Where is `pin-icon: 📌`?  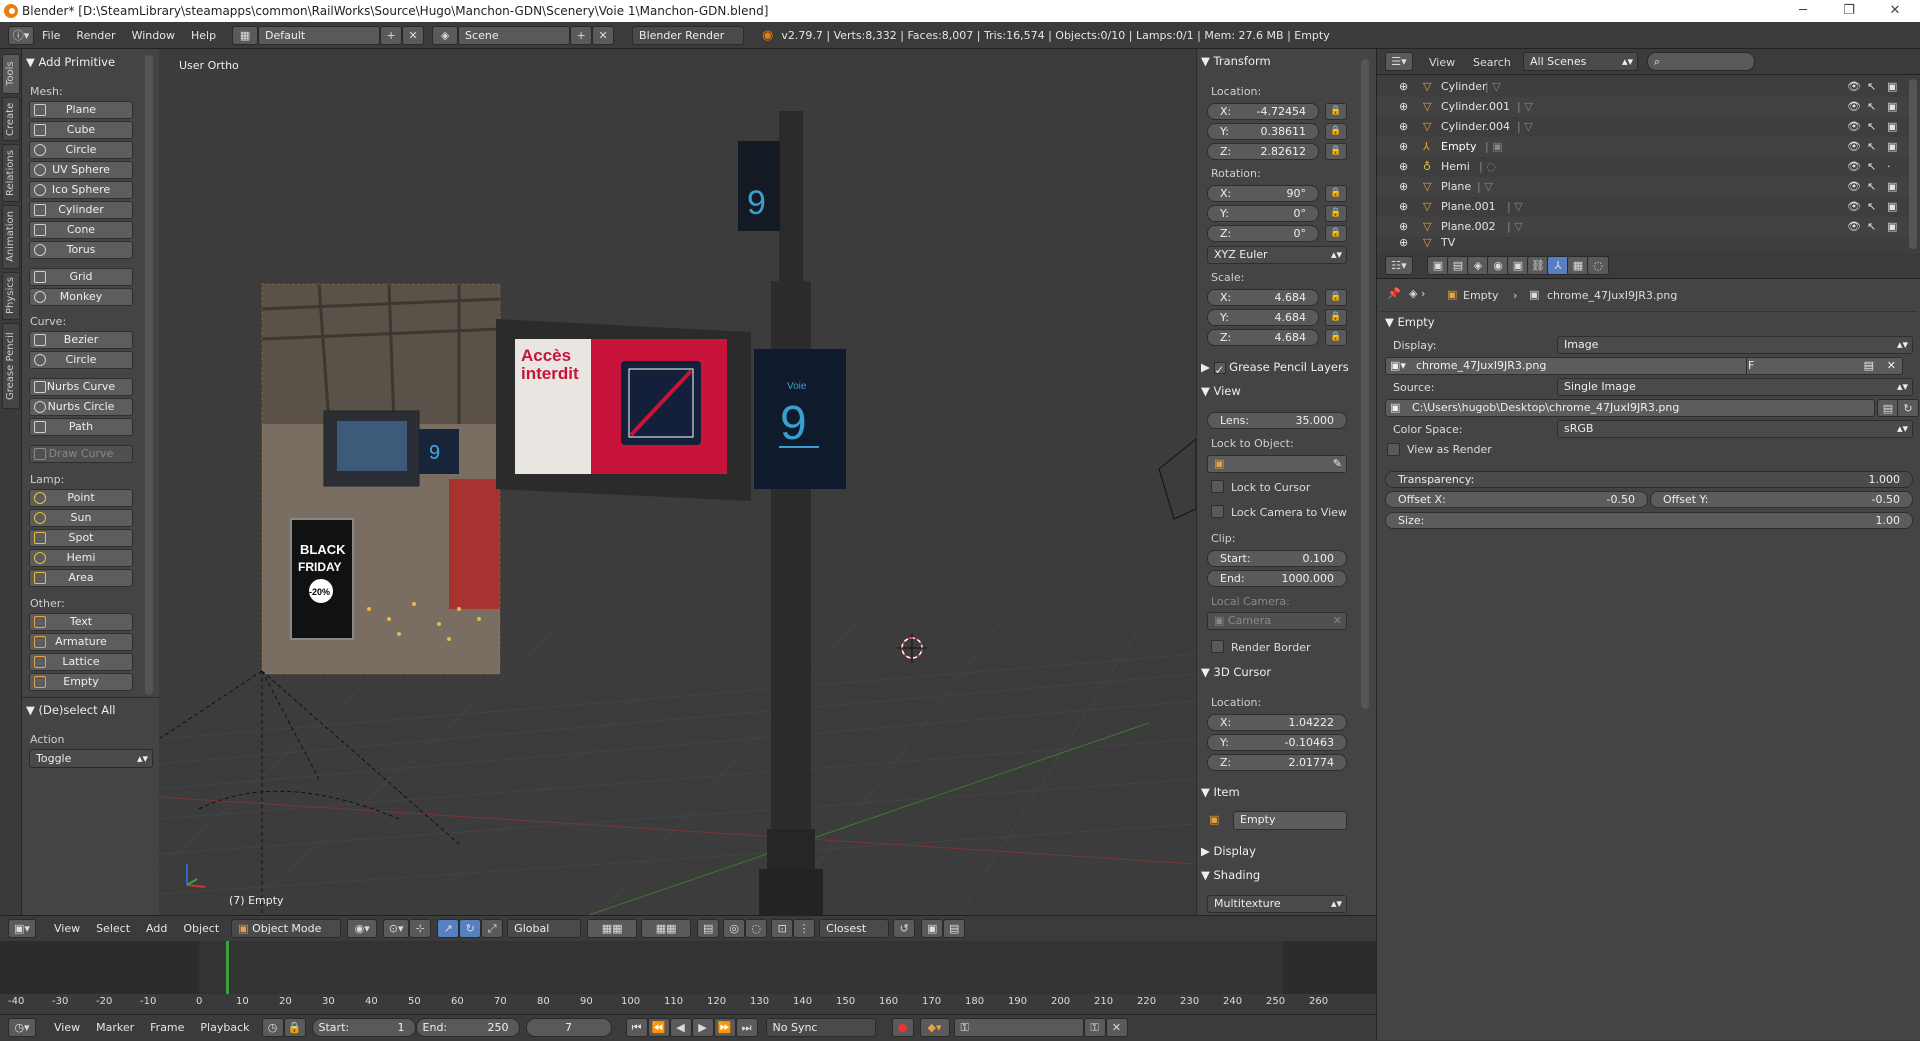
pin-icon: 📌 is located at coordinates (1394, 293).